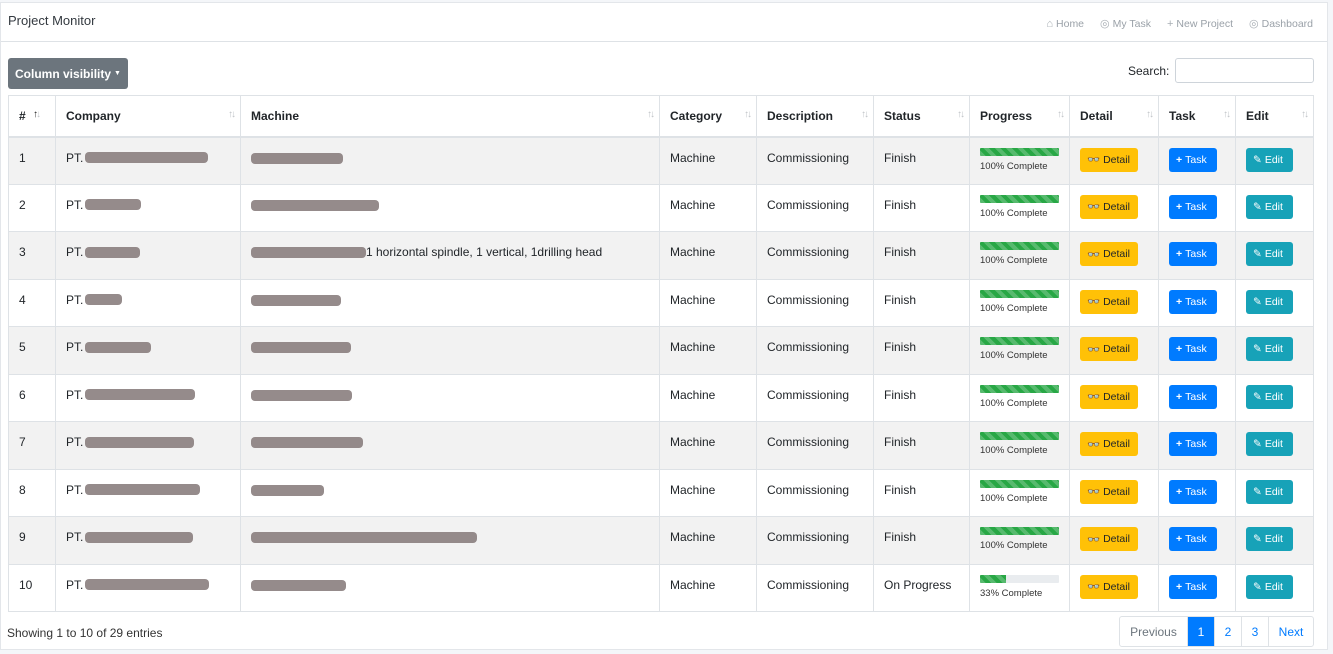 Image resolution: width=1333 pixels, height=654 pixels. Describe the element at coordinates (1200, 631) in the screenshot. I see `page-1-button: 1` at that location.